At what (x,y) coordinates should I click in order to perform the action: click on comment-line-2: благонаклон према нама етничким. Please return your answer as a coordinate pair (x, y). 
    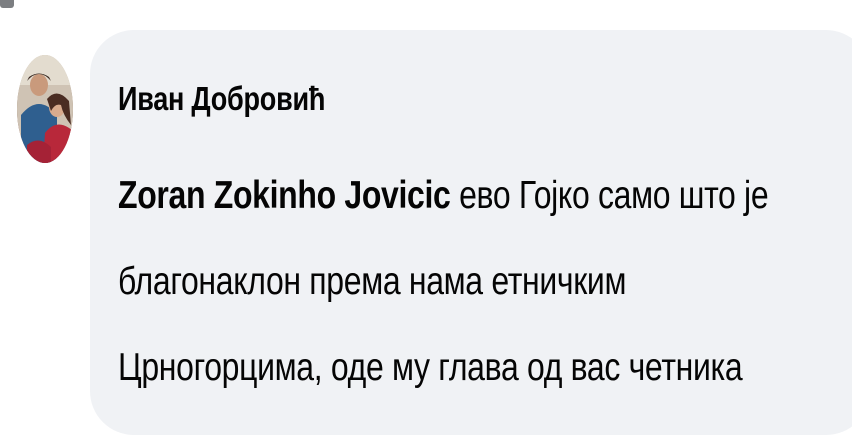
    Looking at the image, I should click on (372, 281).